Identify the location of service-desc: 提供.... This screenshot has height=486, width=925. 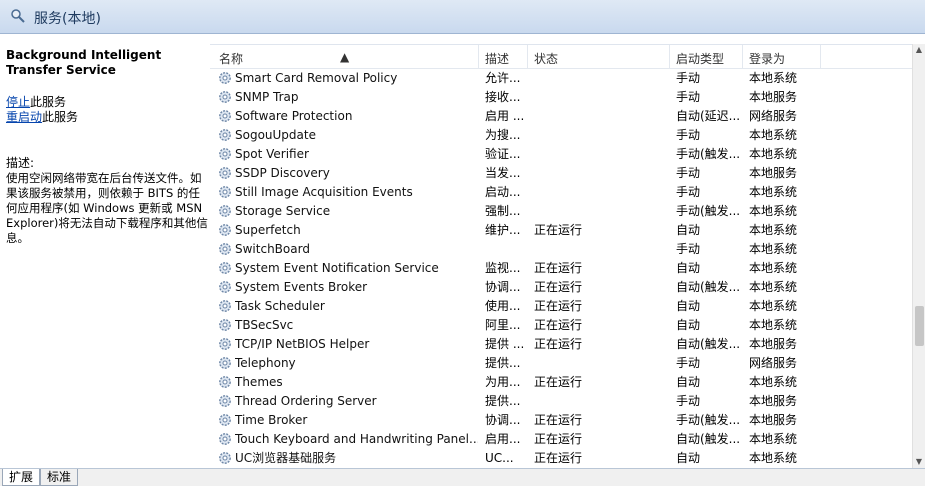
(503, 363).